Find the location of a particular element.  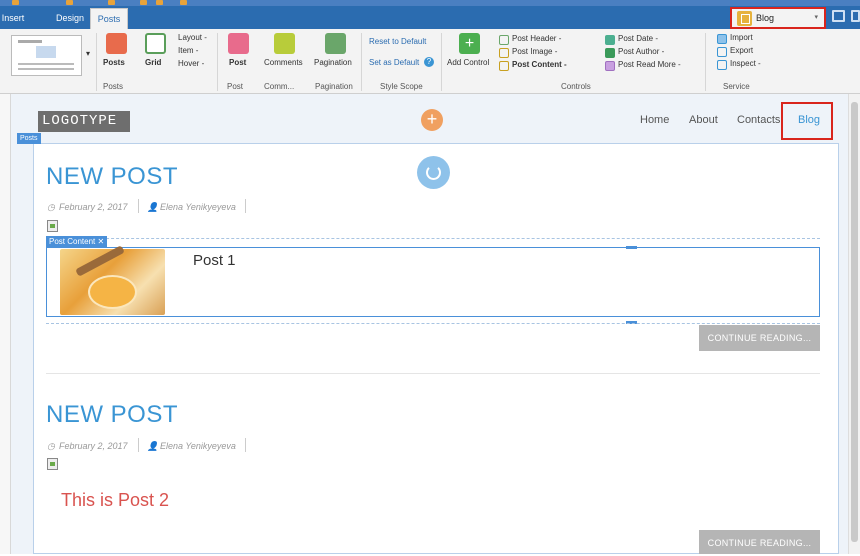

grid-icon is located at coordinates (155, 43).